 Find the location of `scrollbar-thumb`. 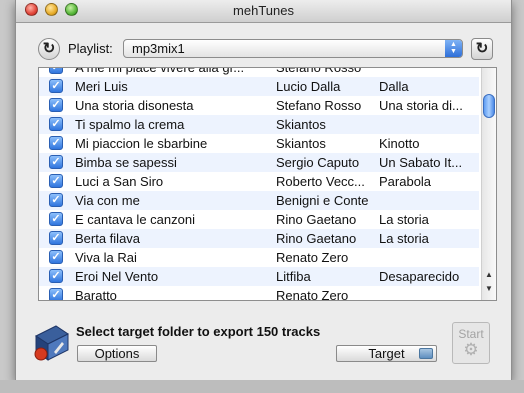

scrollbar-thumb is located at coordinates (489, 106).